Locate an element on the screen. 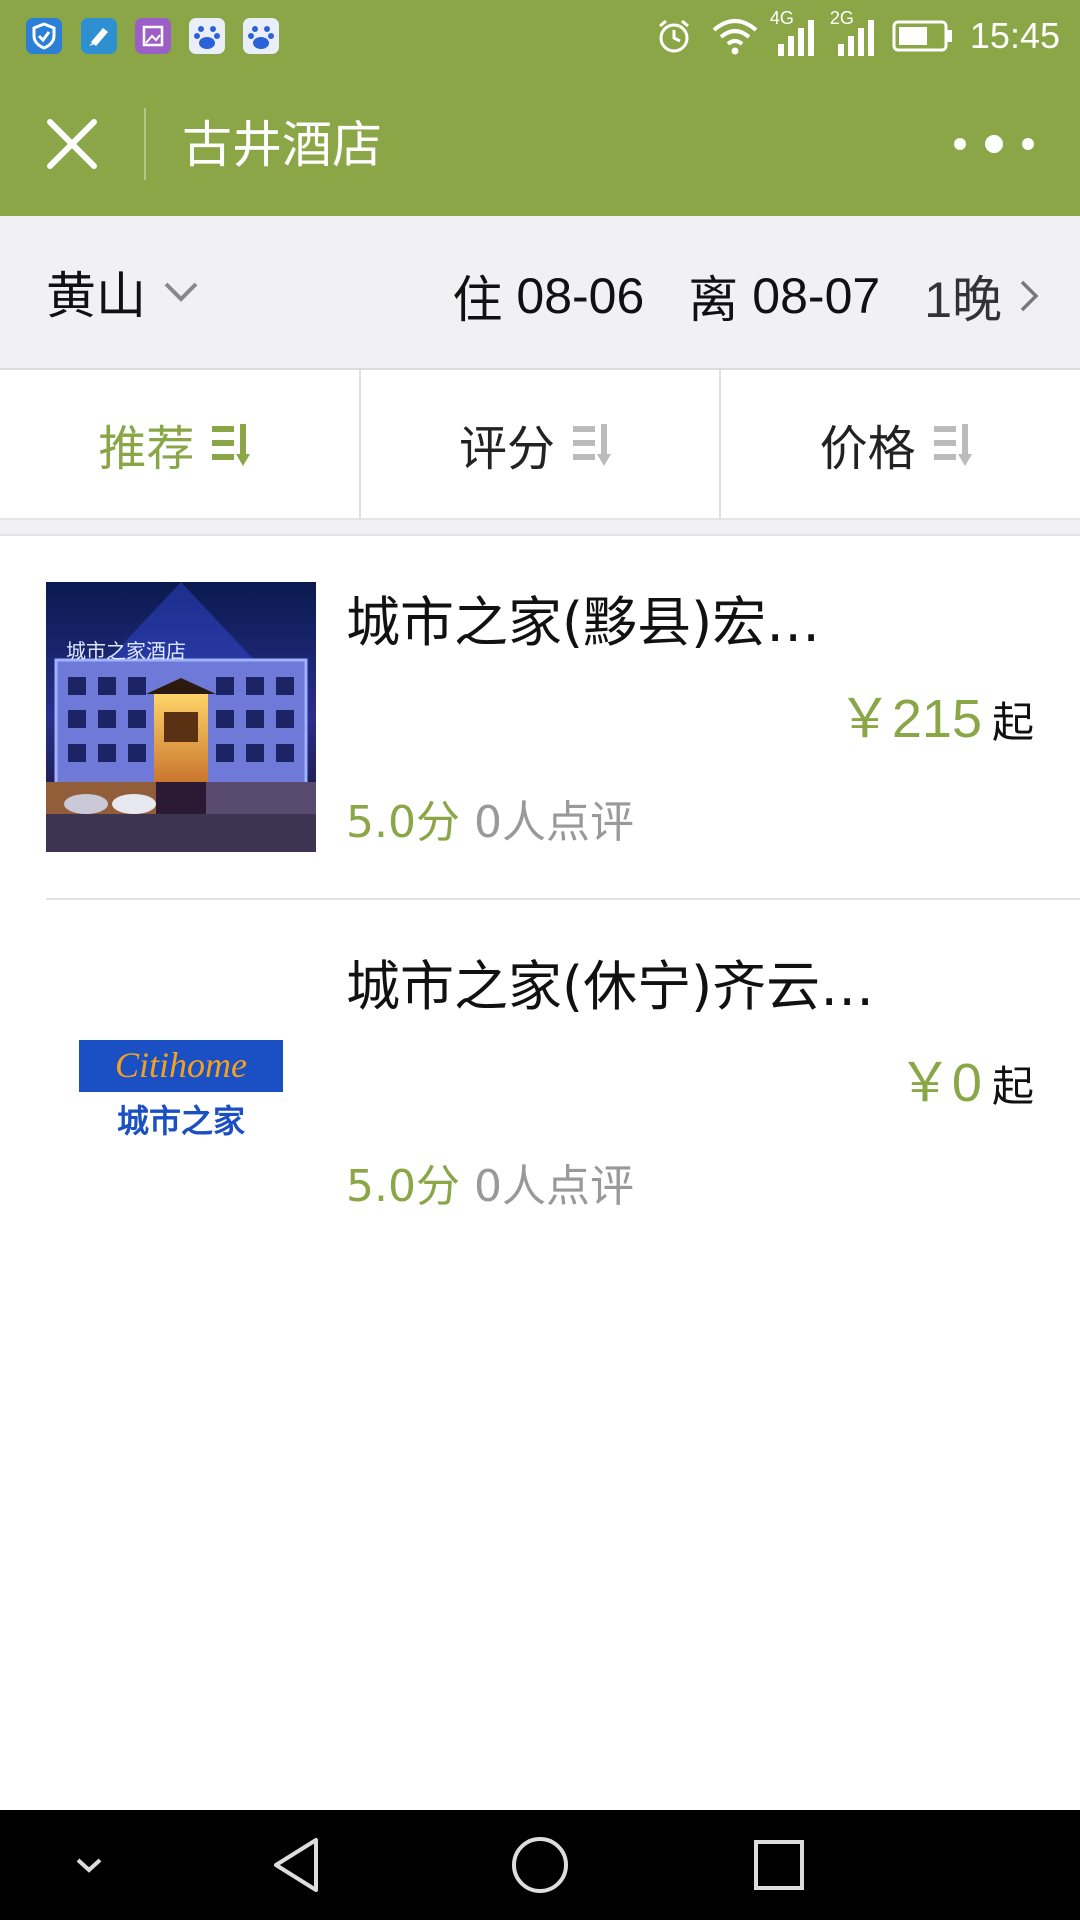  hotel-thumbnail: Citihome 城市之家 is located at coordinates (181, 1081).